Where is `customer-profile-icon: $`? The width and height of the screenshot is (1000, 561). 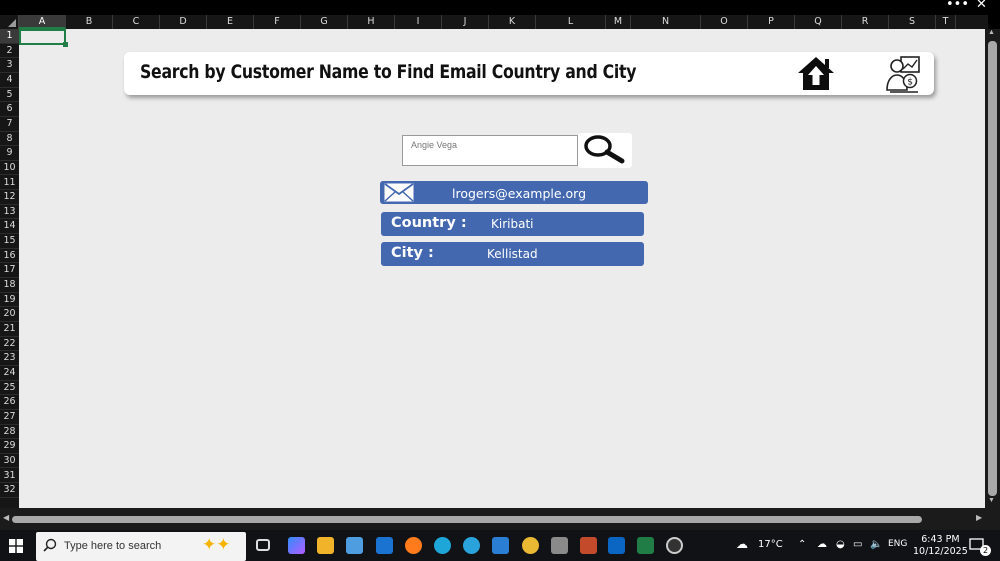
customer-profile-icon: $ is located at coordinates (904, 74).